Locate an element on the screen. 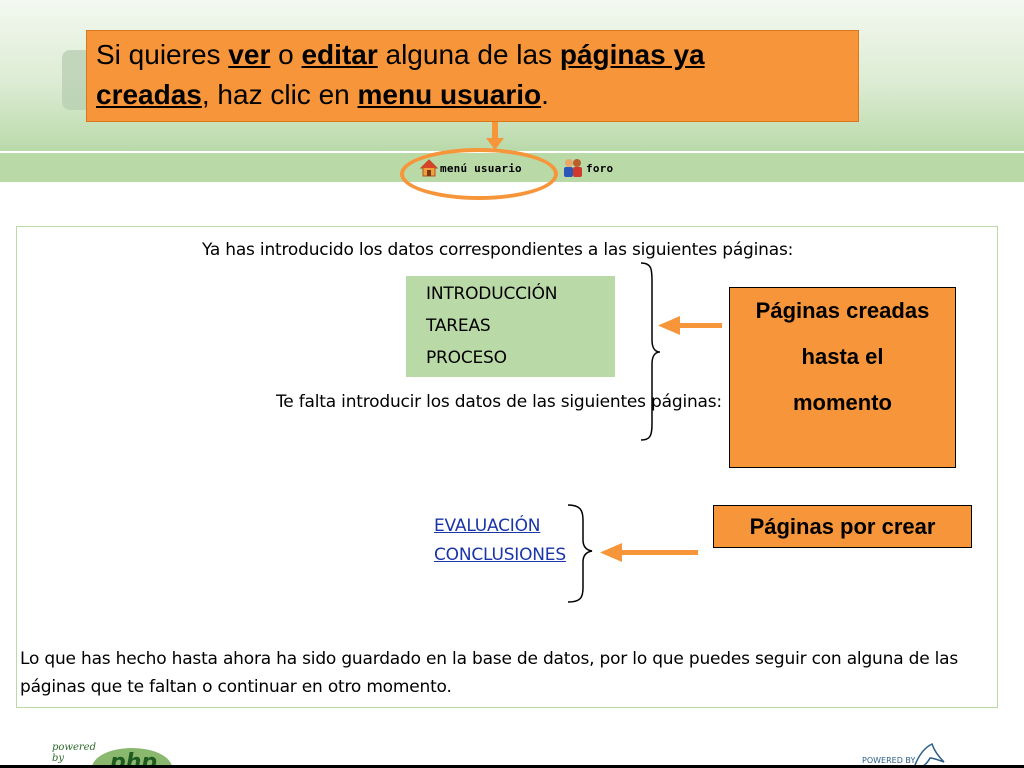 This screenshot has width=1024, height=768. php-powered-text: powered by is located at coordinates (74, 753).